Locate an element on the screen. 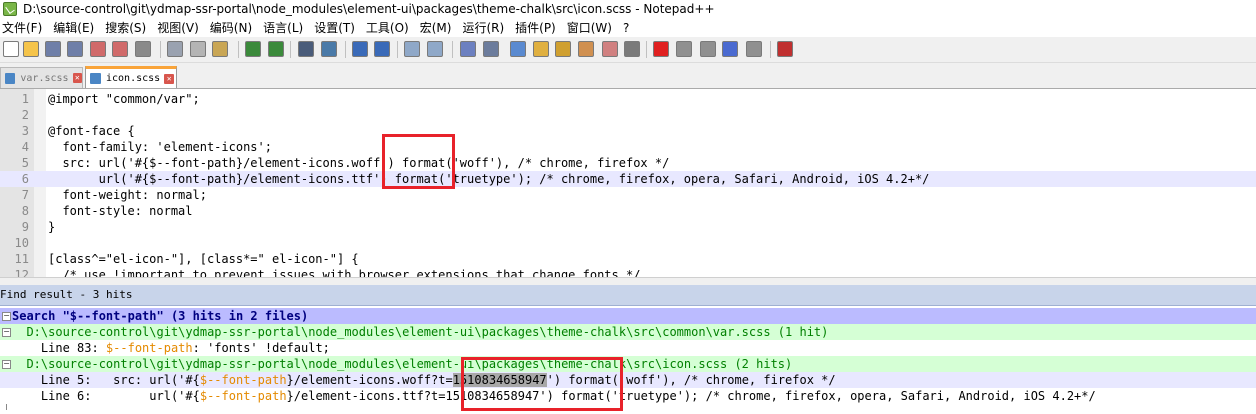 This screenshot has width=1256, height=414. close-all-icon is located at coordinates (120, 49).